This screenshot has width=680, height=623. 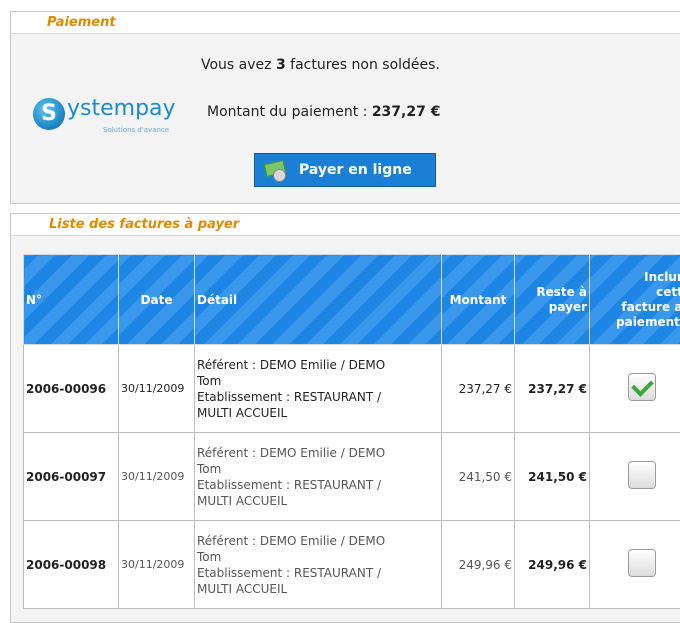 What do you see at coordinates (276, 170) in the screenshot?
I see `money-icon` at bounding box center [276, 170].